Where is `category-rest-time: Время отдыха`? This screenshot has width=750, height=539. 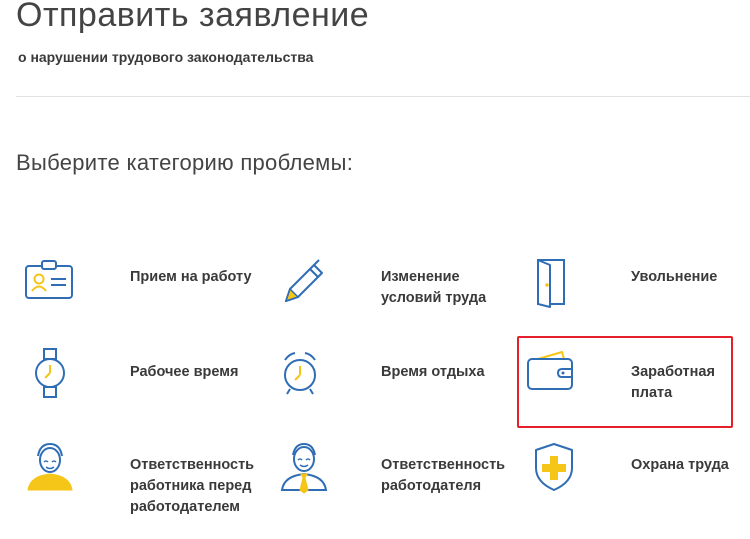 category-rest-time: Время отдыха is located at coordinates (396, 375).